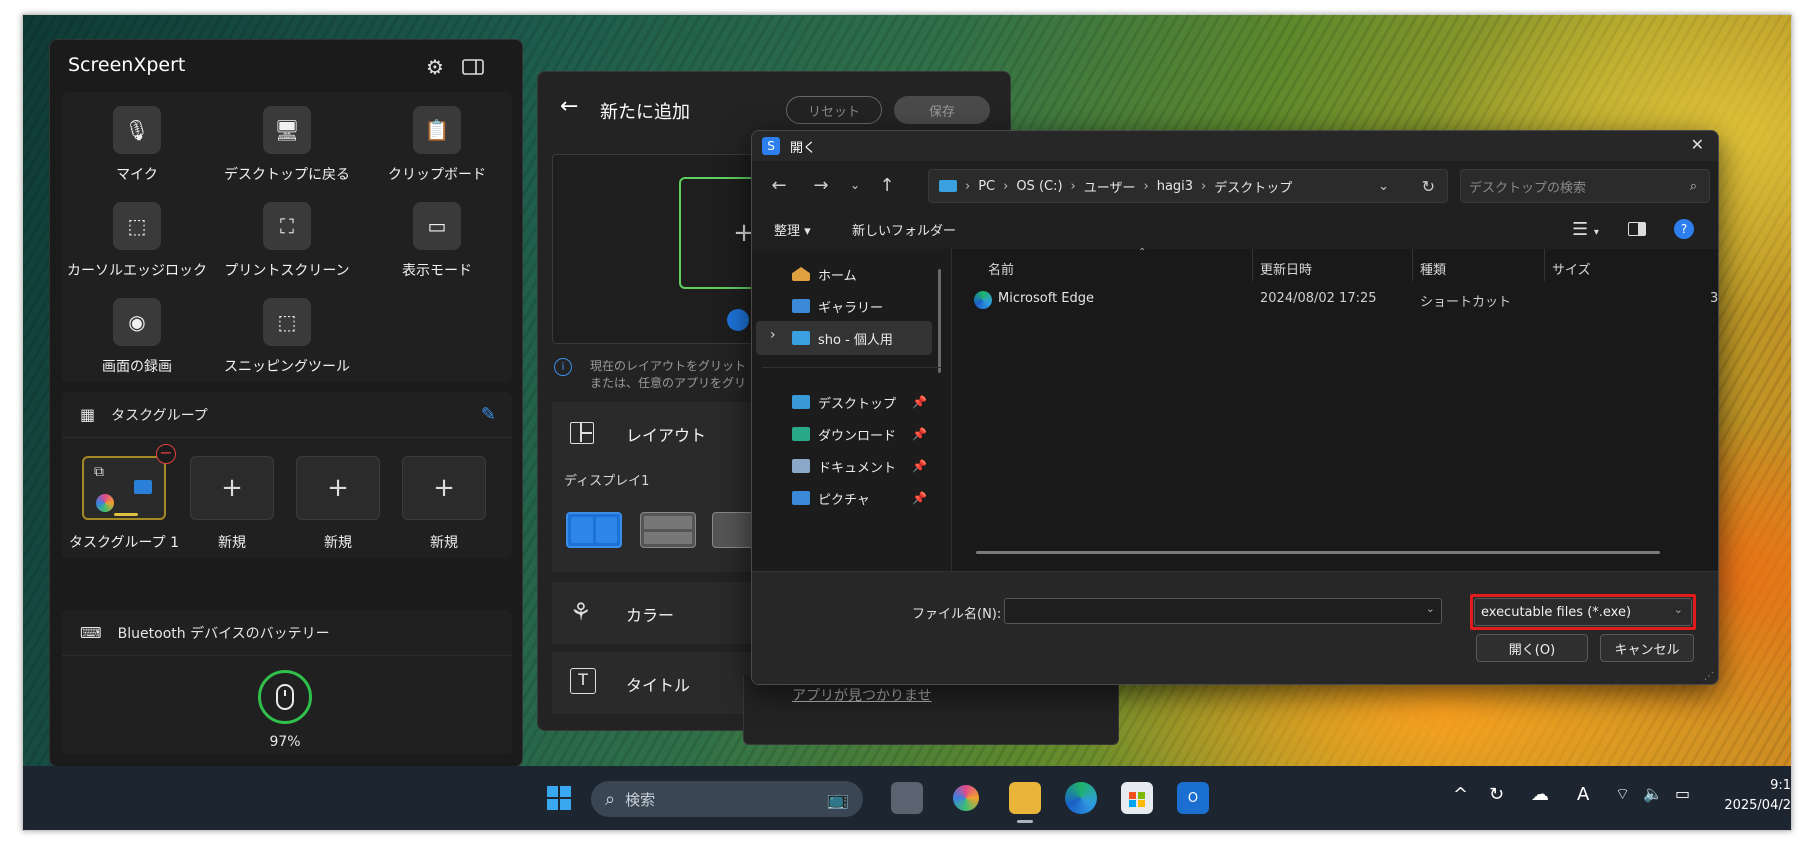  Describe the element at coordinates (435, 67) in the screenshot. I see `settings-gear-icon: ⚙` at that location.